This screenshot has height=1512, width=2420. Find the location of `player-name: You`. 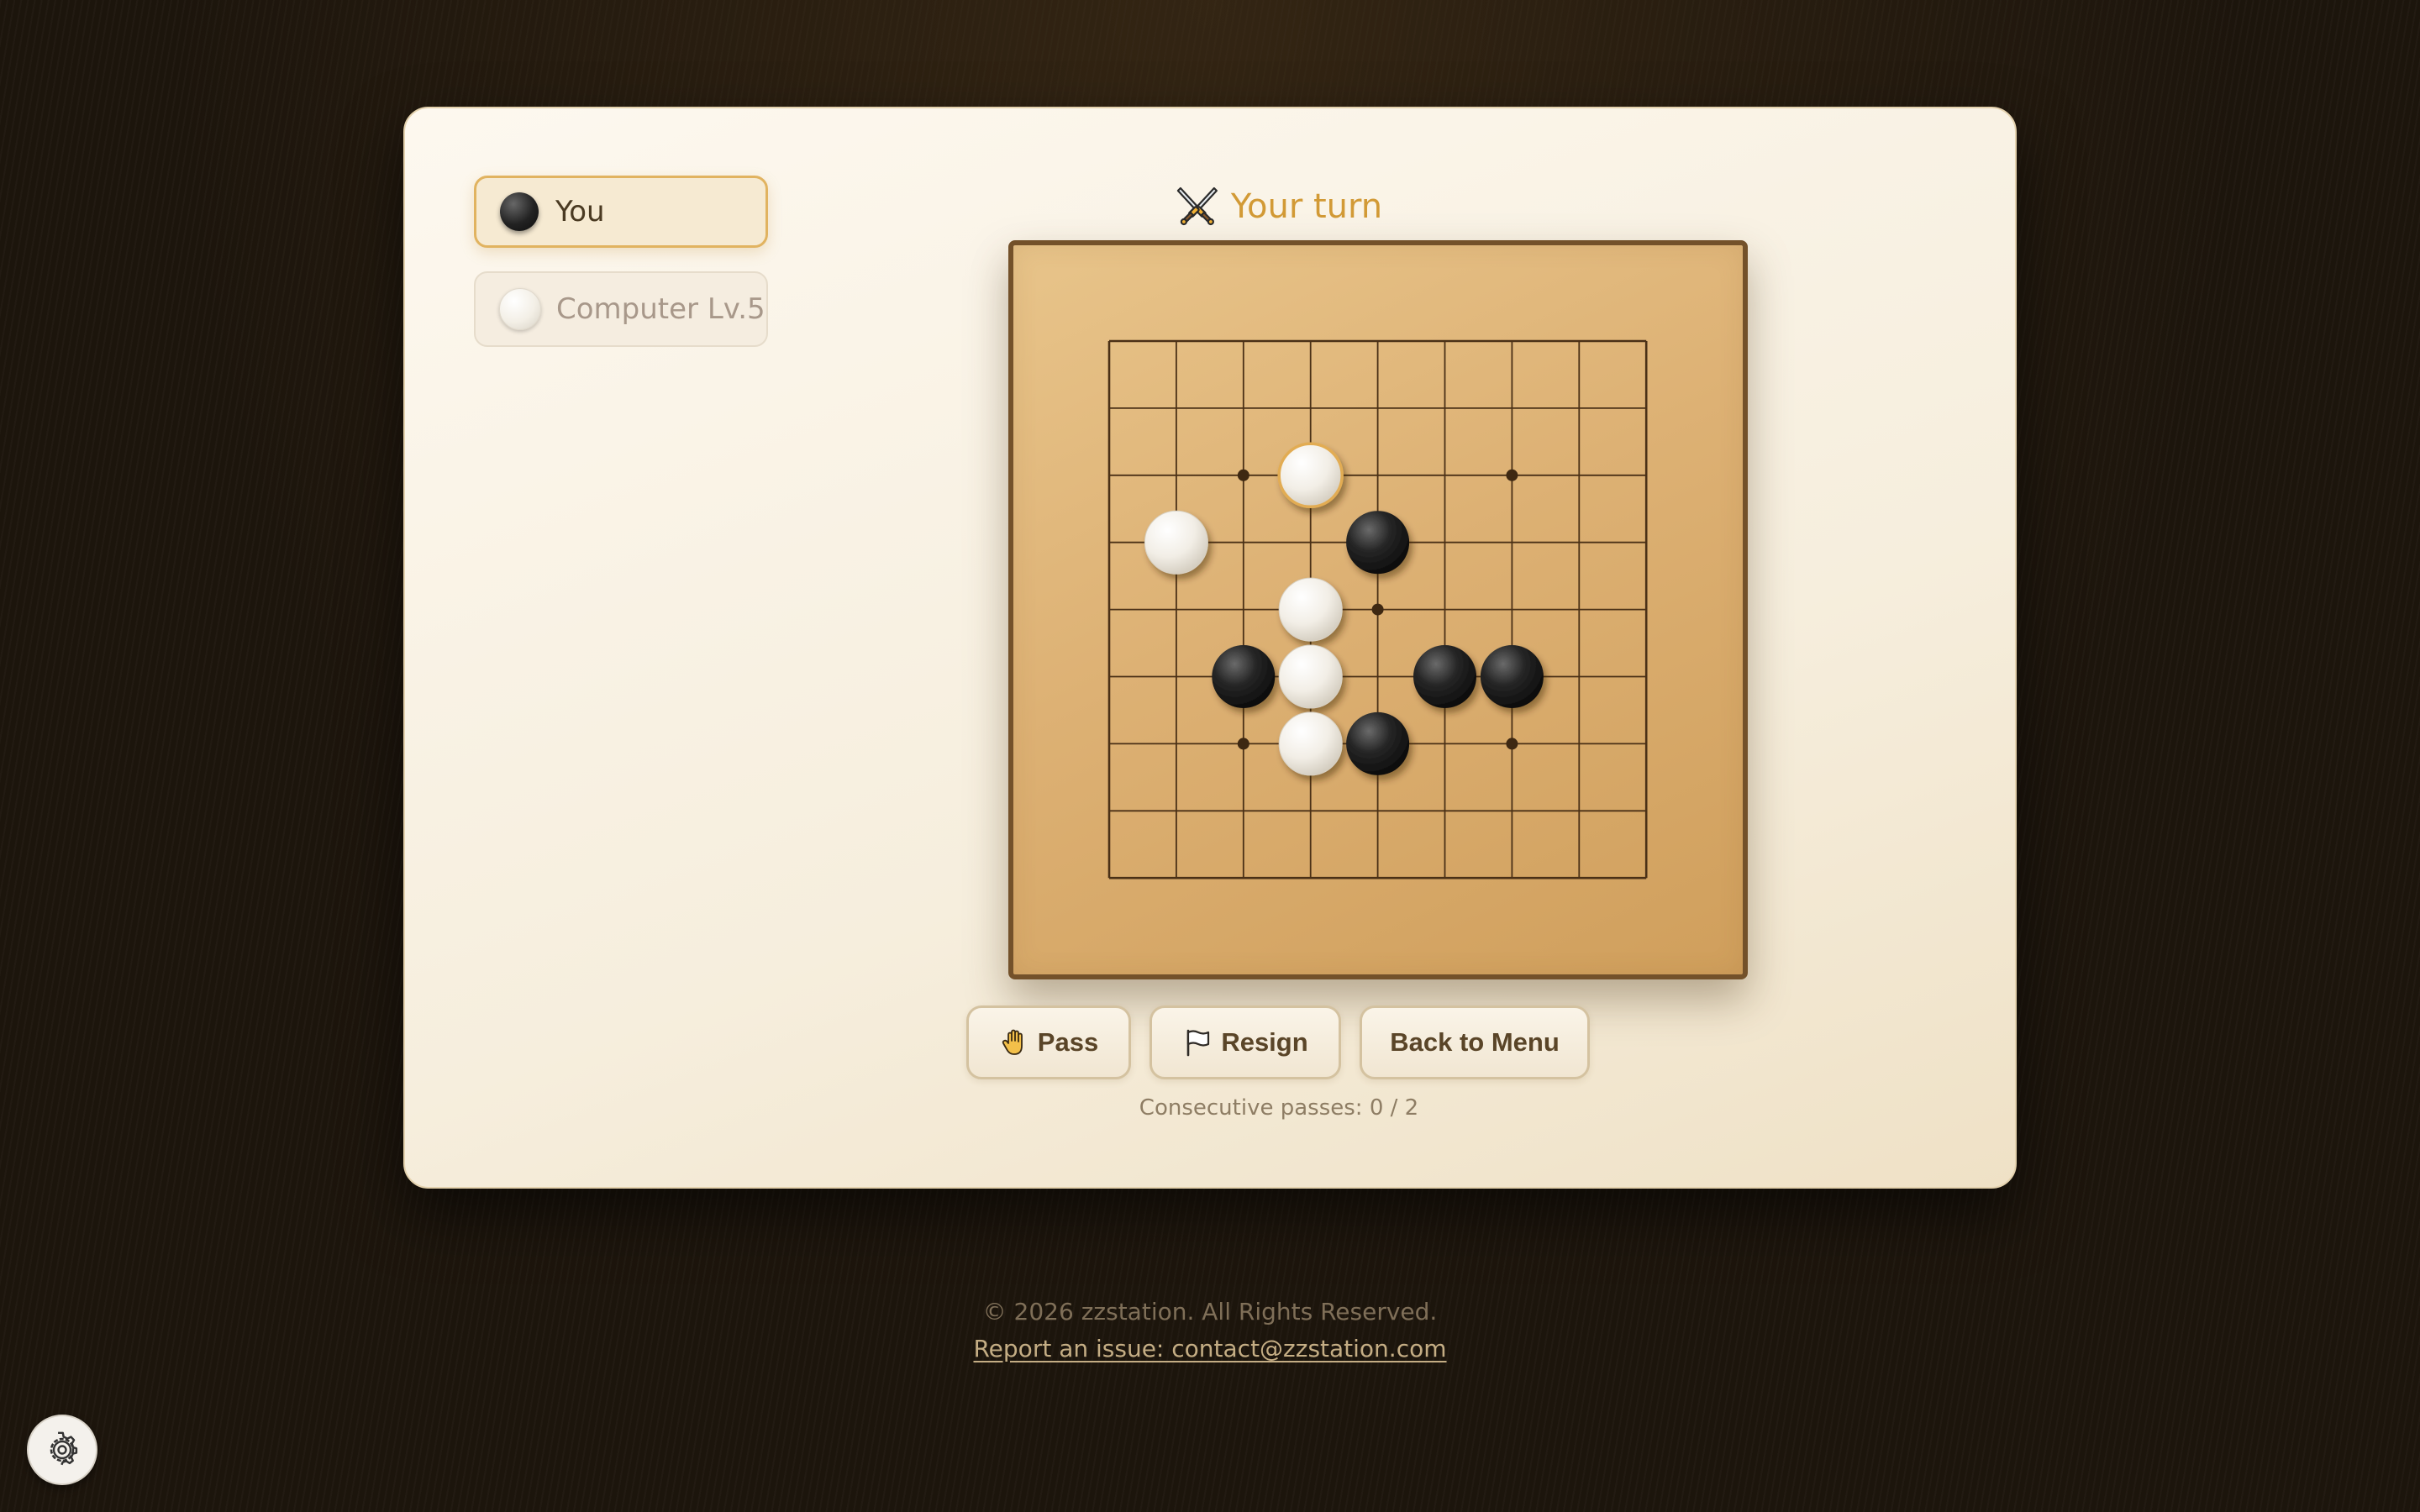

player-name: You is located at coordinates (580, 211).